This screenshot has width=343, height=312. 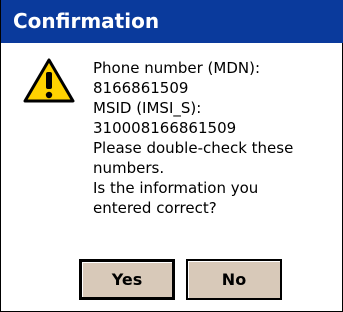 What do you see at coordinates (165, 128) in the screenshot?
I see `message-line: 310008166861509` at bounding box center [165, 128].